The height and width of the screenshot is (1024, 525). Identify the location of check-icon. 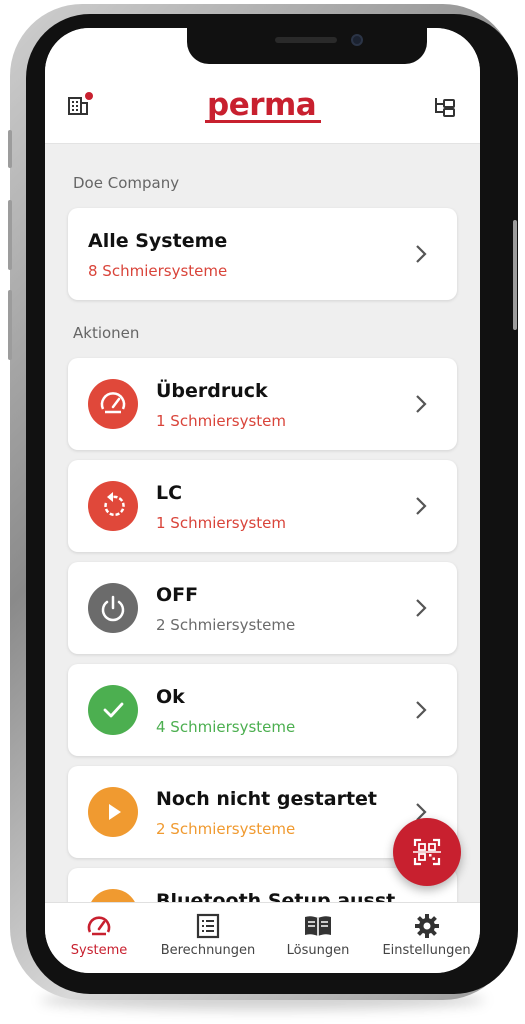
(113, 710).